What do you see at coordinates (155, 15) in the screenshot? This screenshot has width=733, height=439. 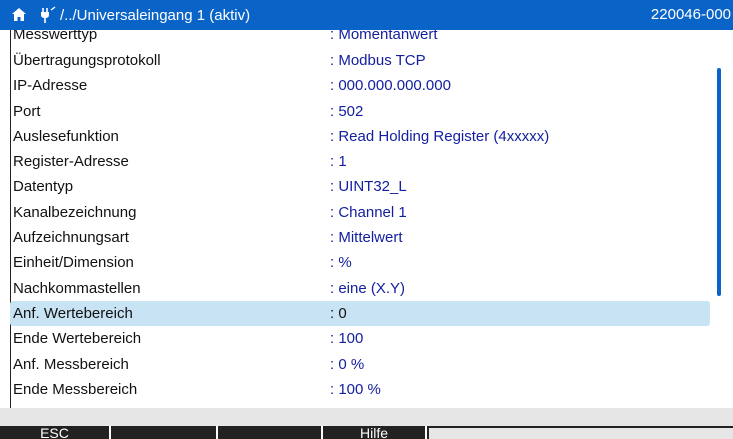 I see `breadcrumb-path: /../Universaleingang 1 (aktiv)` at bounding box center [155, 15].